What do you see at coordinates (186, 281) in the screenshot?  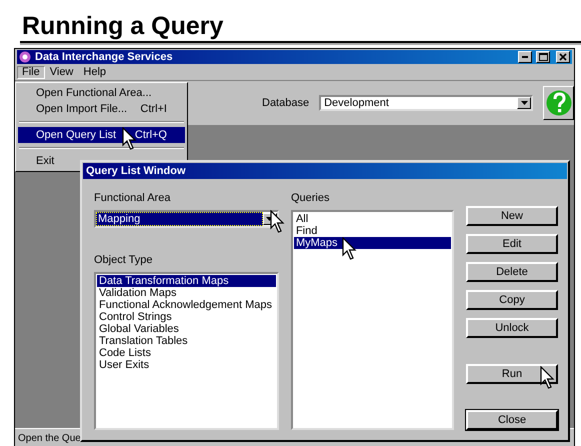 I see `list-item: Data Transformation Maps` at bounding box center [186, 281].